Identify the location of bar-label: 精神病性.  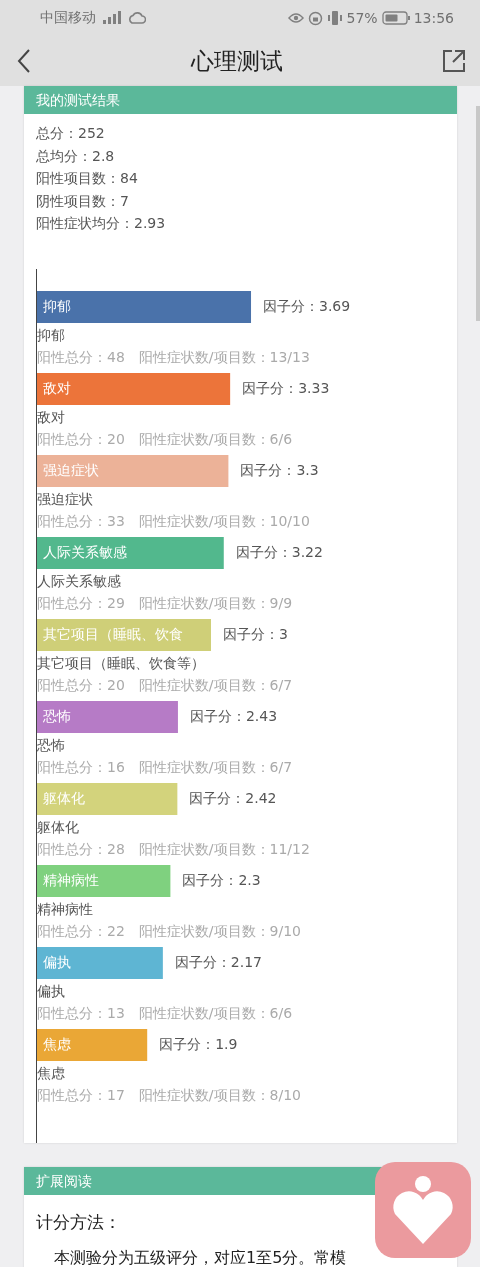
(71, 880).